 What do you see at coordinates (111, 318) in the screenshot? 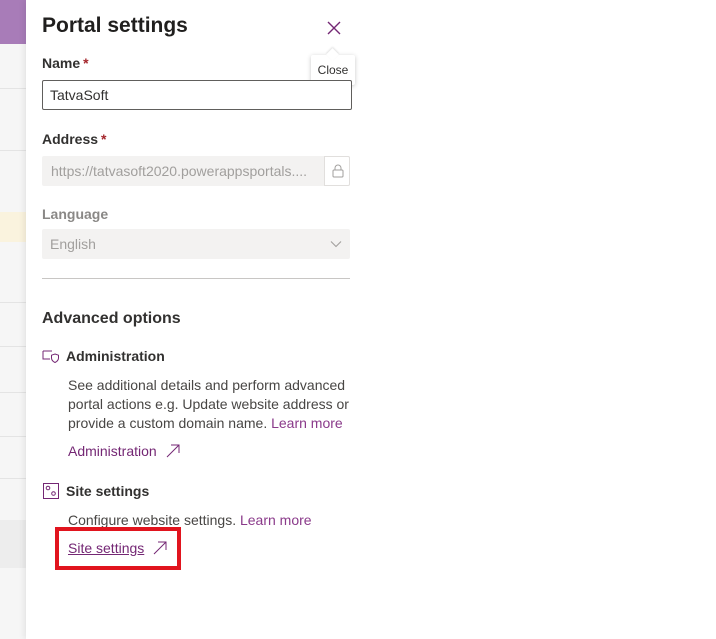
I see `advanced-options-title: Advanced options` at bounding box center [111, 318].